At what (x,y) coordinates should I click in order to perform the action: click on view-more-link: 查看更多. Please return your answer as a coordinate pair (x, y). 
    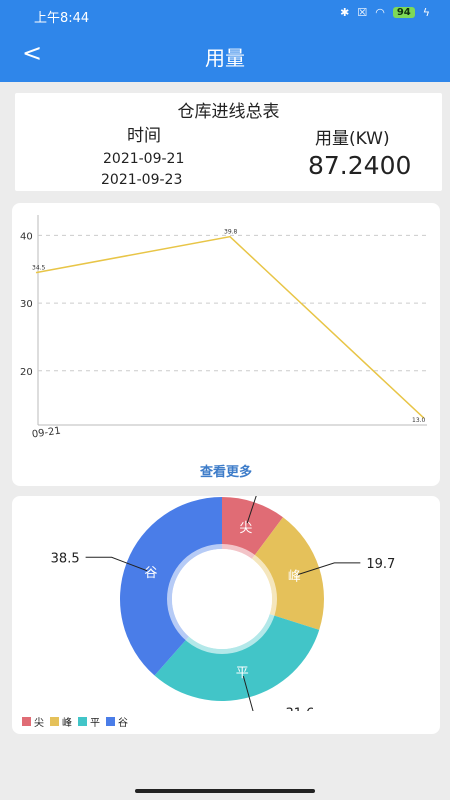
    Looking at the image, I should click on (226, 470).